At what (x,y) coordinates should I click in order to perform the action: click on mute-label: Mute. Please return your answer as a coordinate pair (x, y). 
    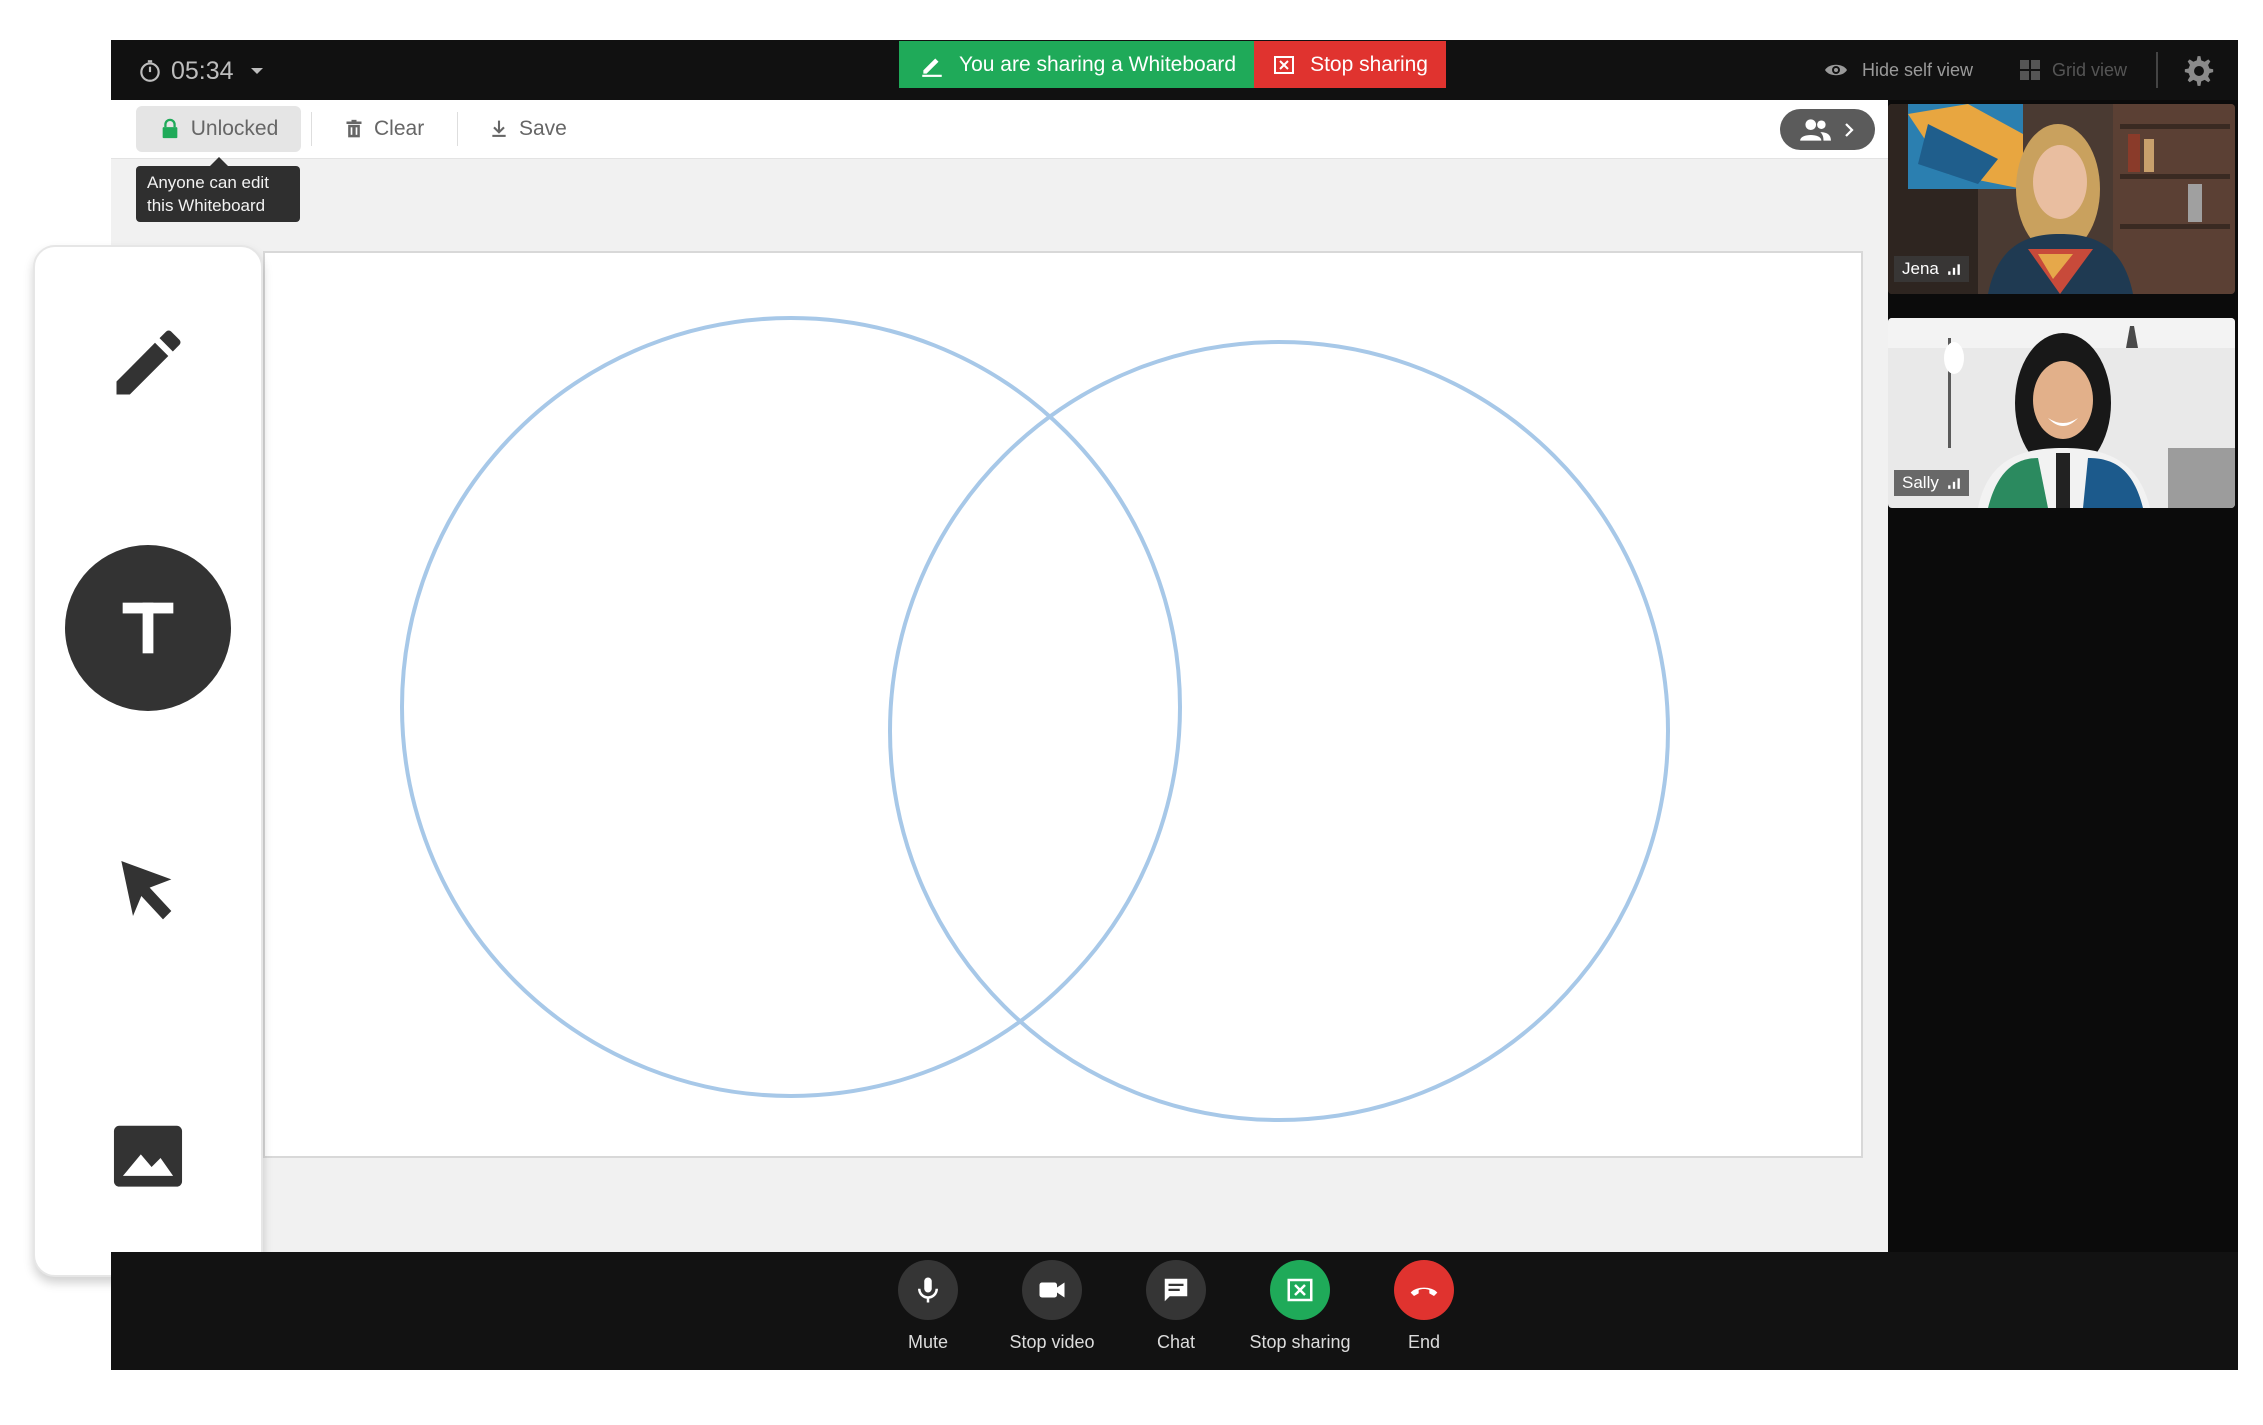
    Looking at the image, I should click on (928, 1342).